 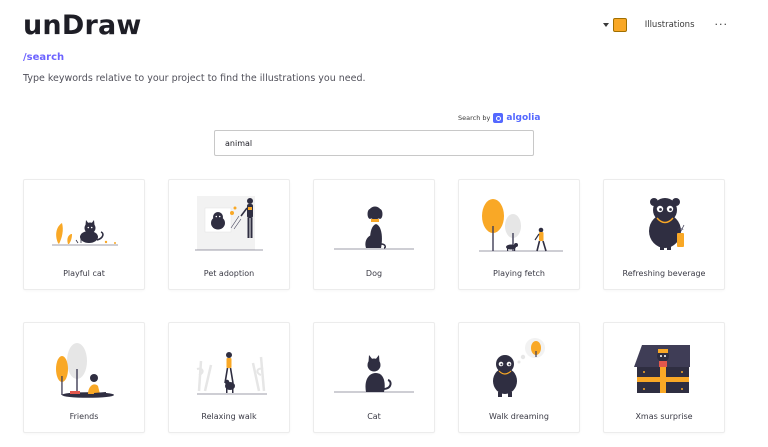 I want to click on cat-illustration, so click(x=374, y=374).